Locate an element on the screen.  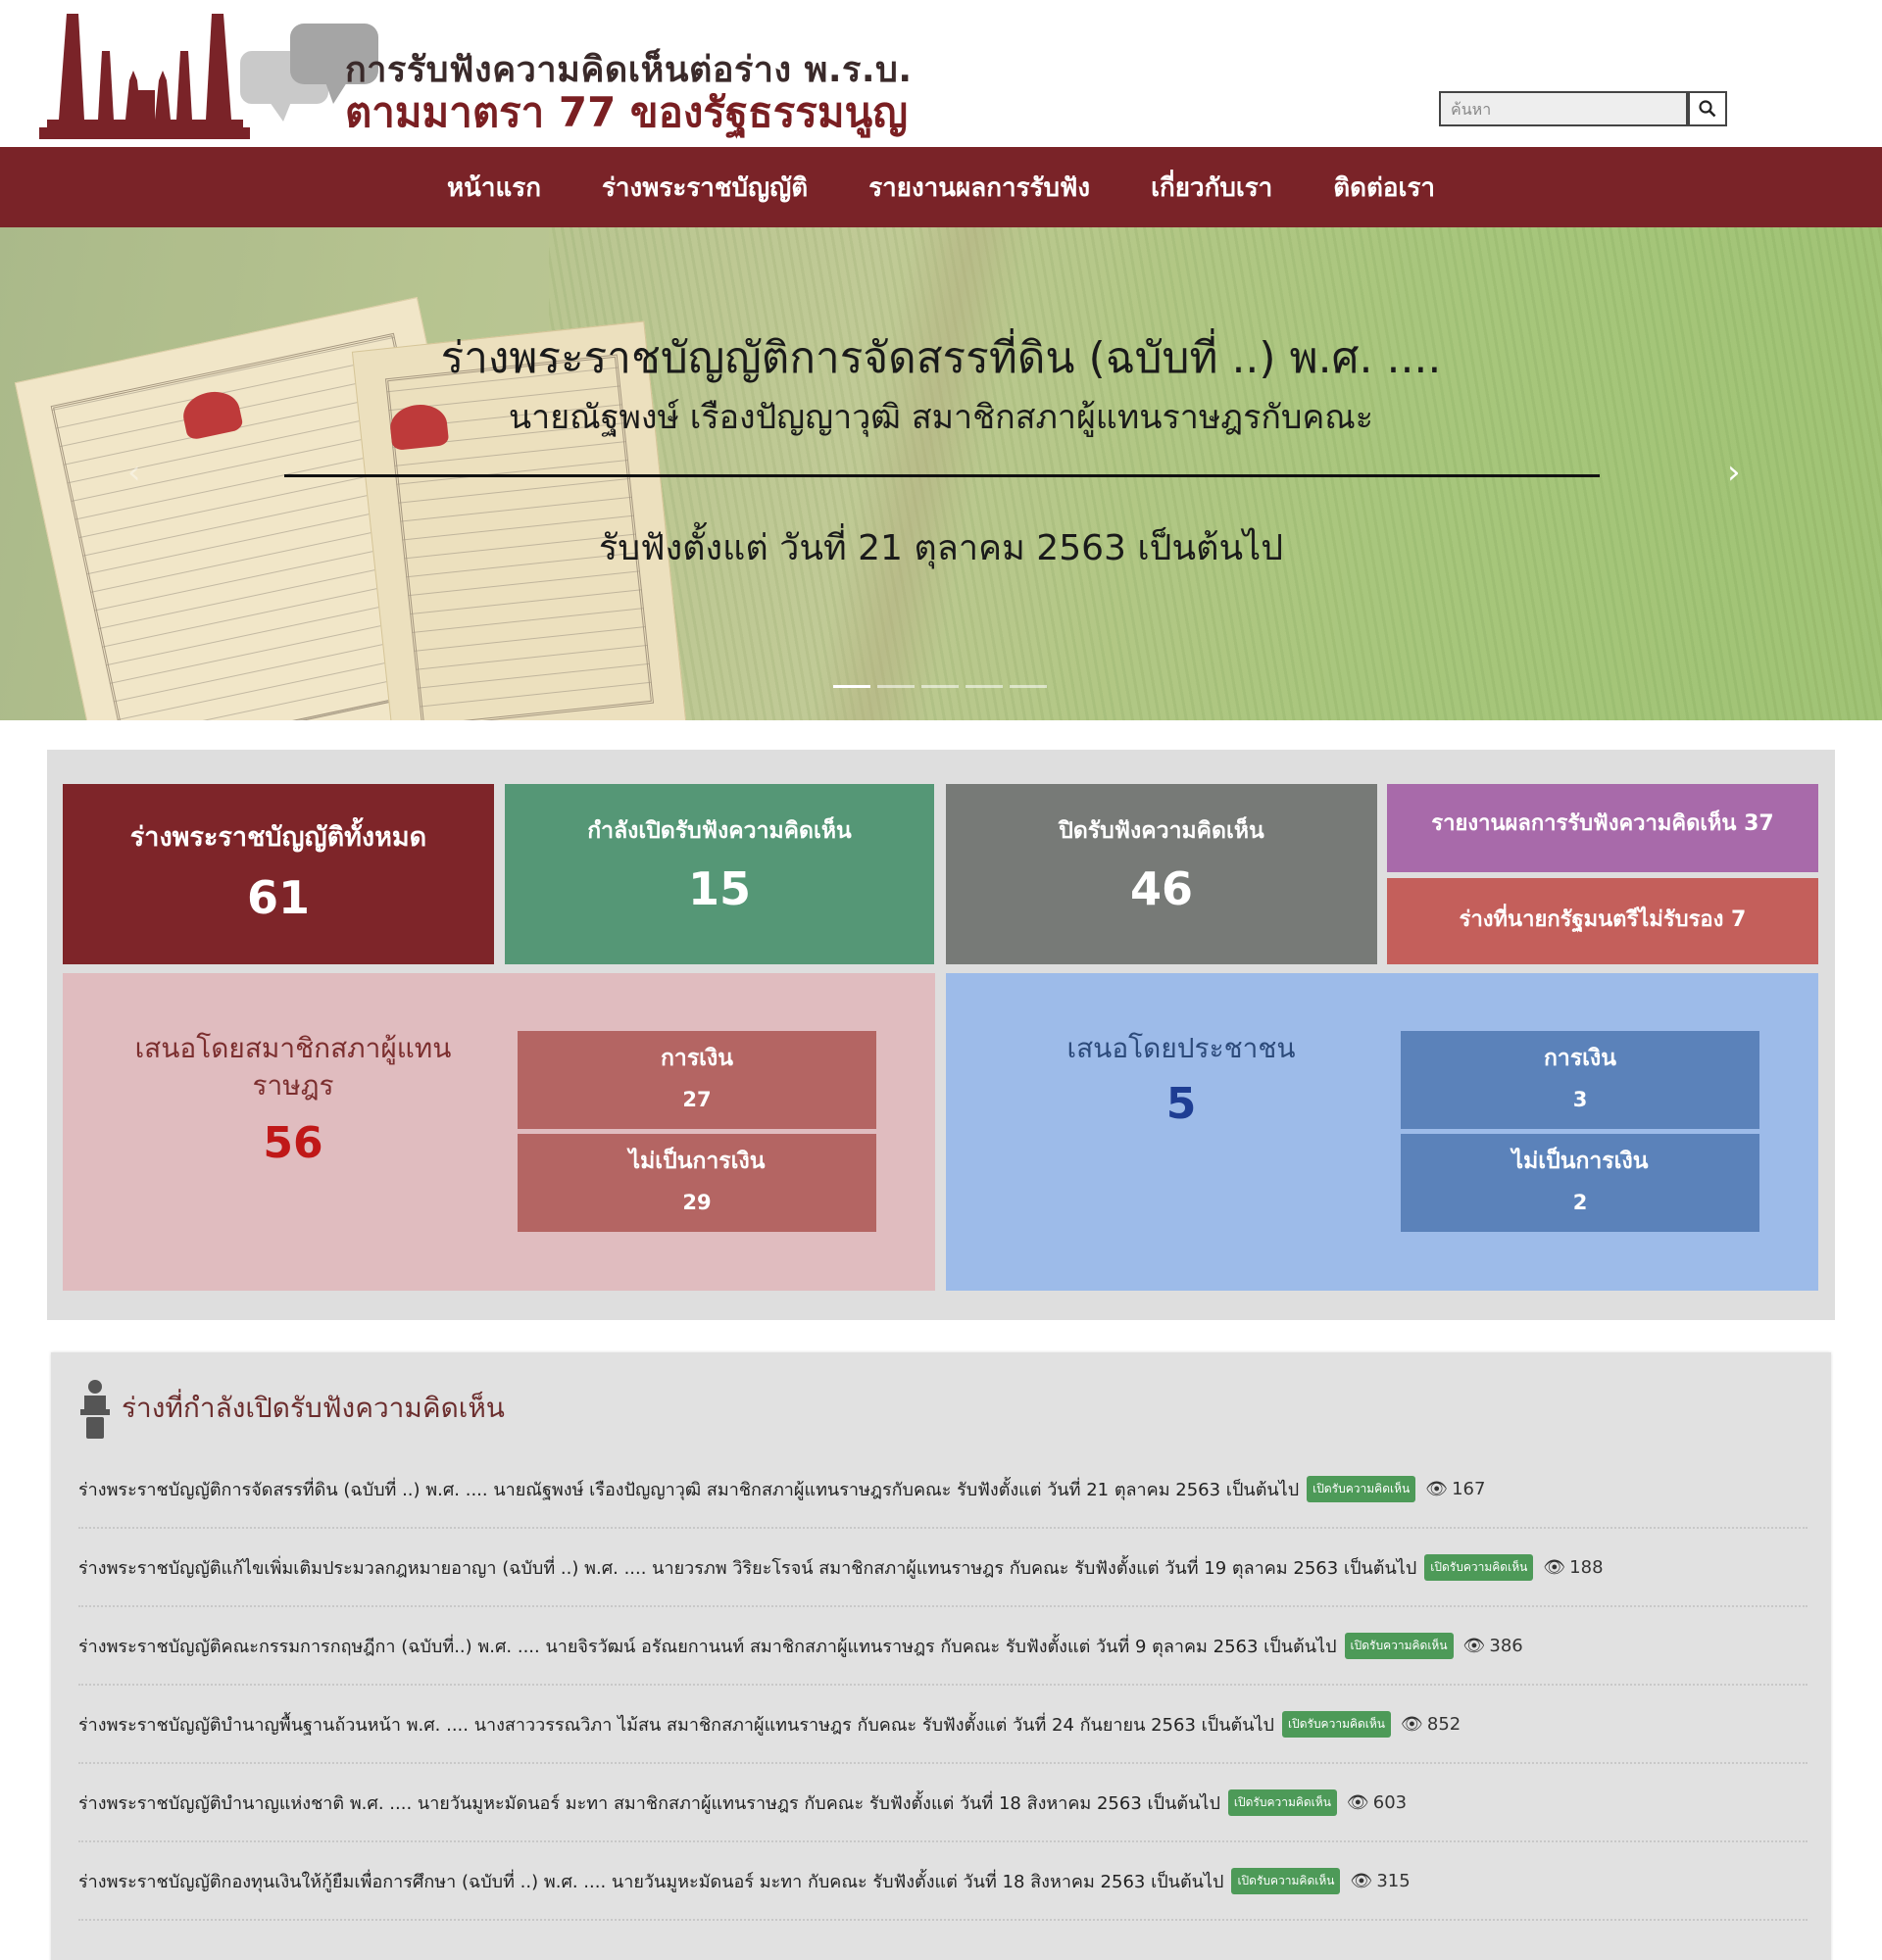
report-tile: รายงานผลการรับฟังความคิดเห็น 37 is located at coordinates (1602, 828).